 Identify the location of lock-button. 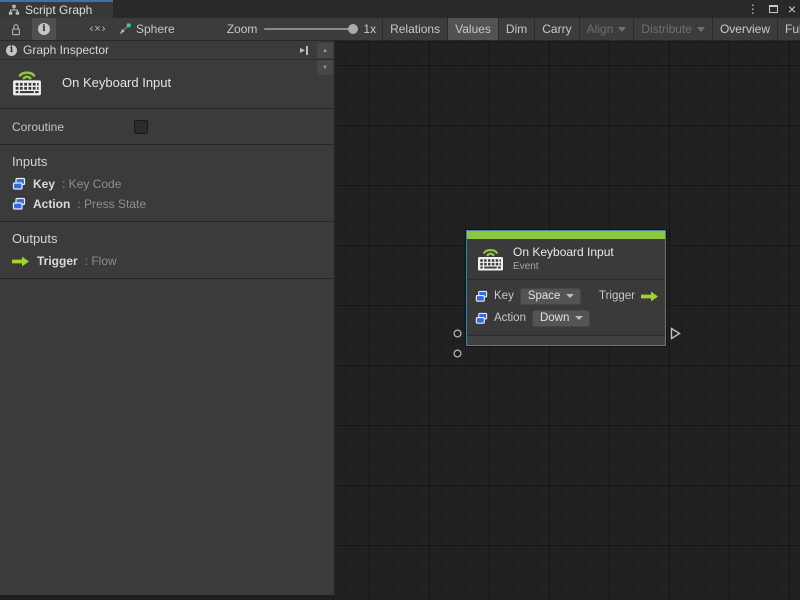
(16, 29).